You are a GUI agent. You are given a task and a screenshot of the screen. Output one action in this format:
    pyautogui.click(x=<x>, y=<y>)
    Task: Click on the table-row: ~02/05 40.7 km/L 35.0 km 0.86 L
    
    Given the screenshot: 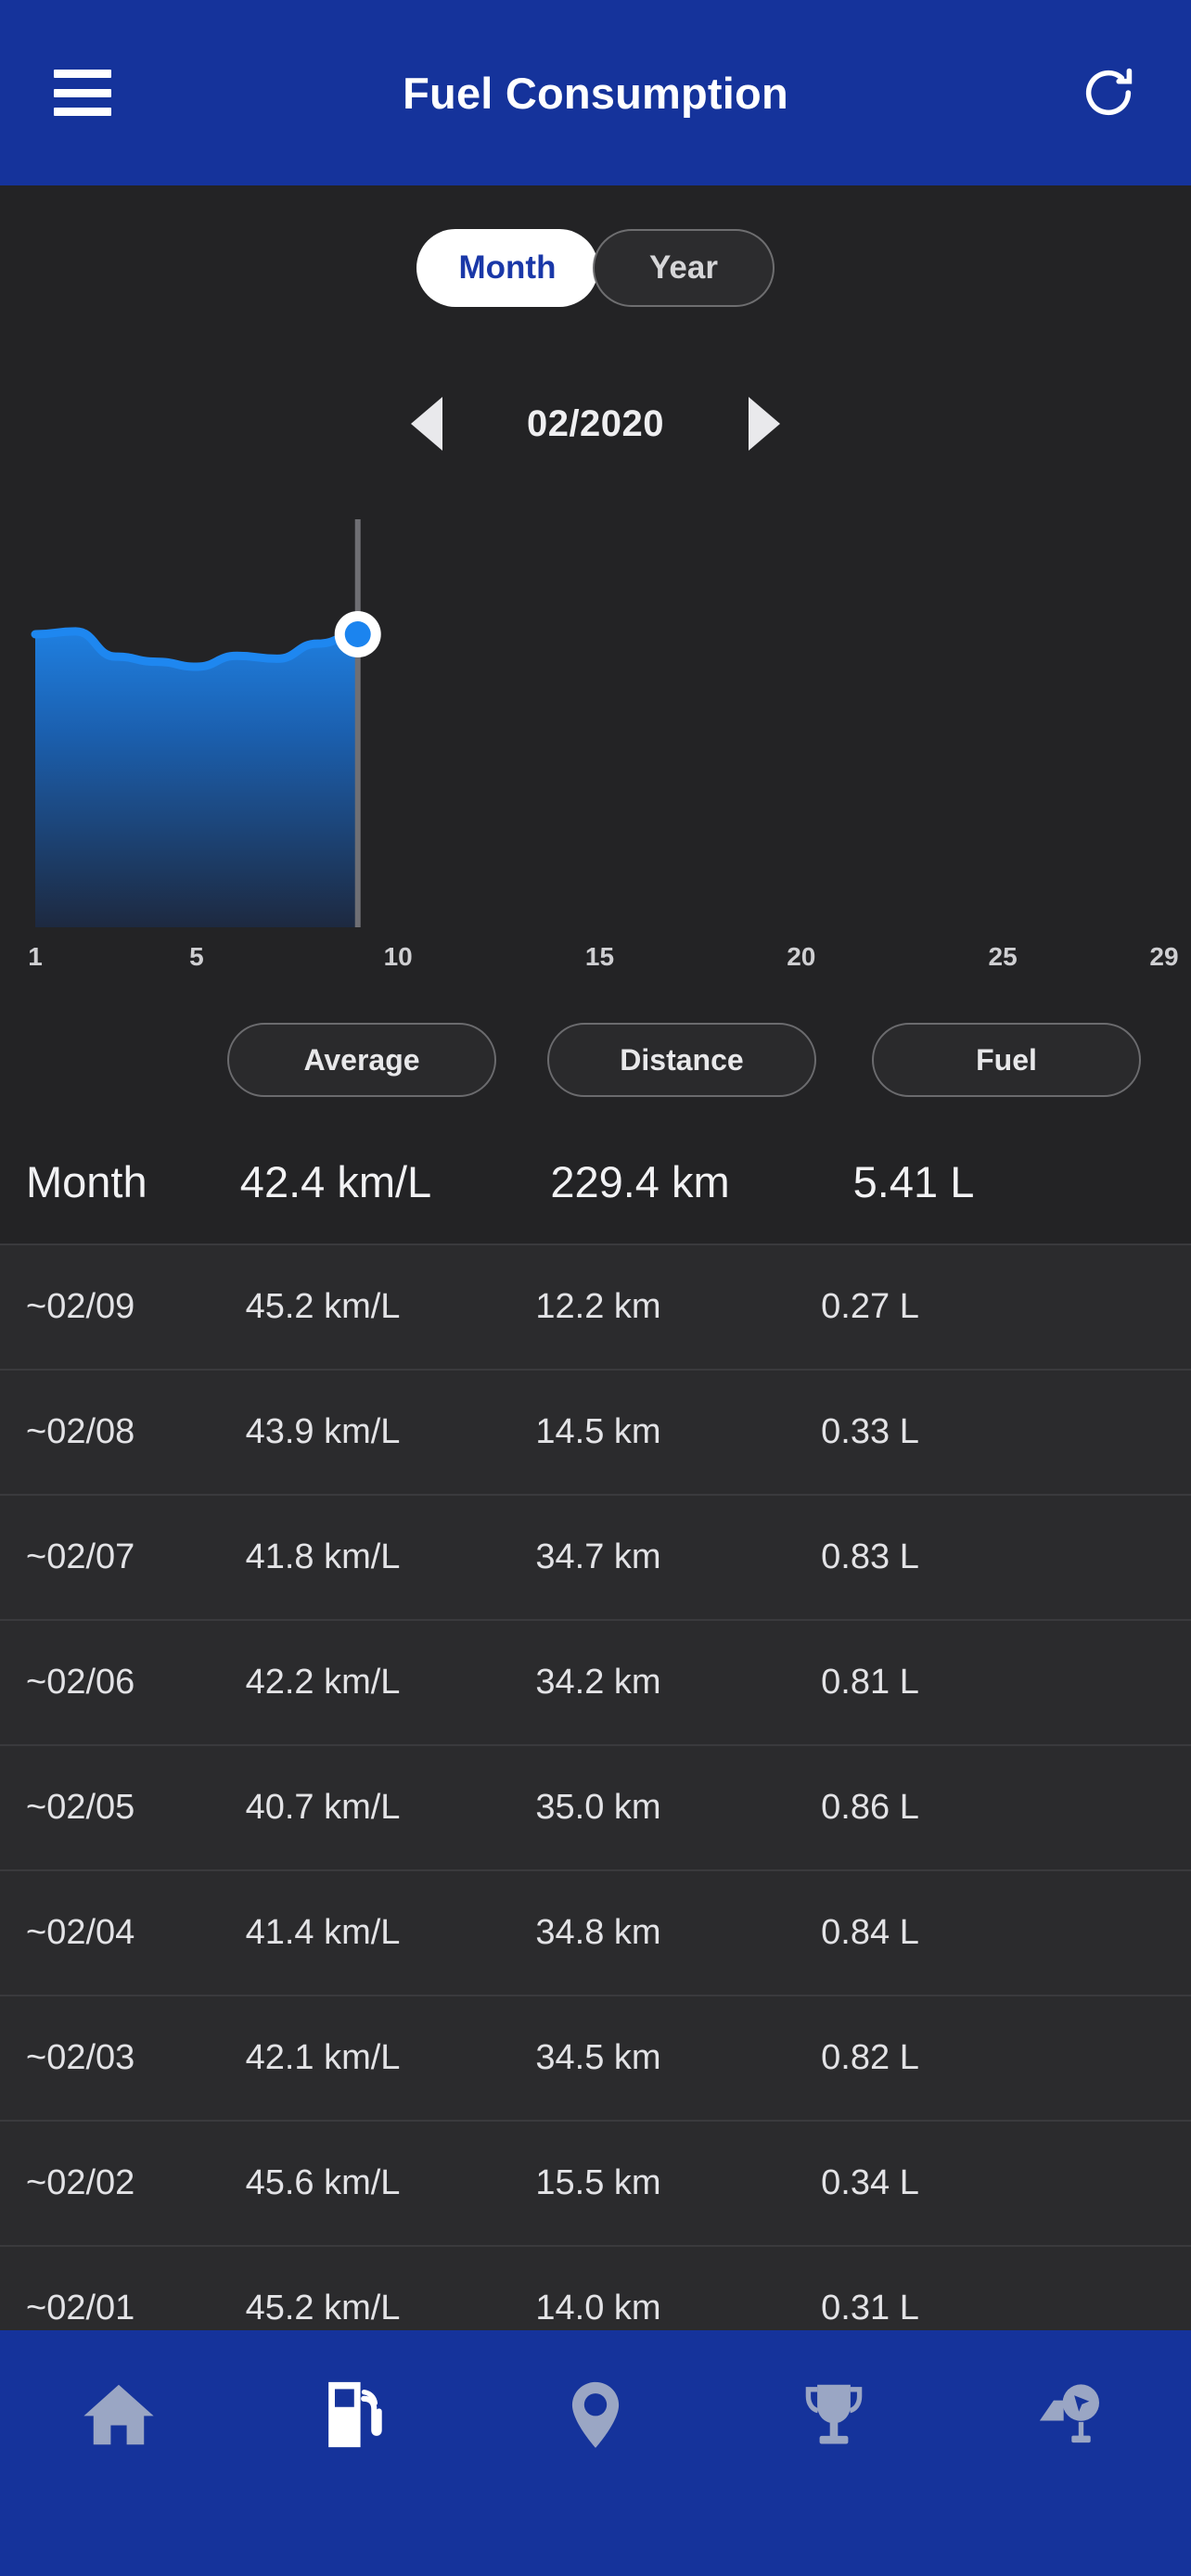 What is the action you would take?
    pyautogui.click(x=595, y=1808)
    